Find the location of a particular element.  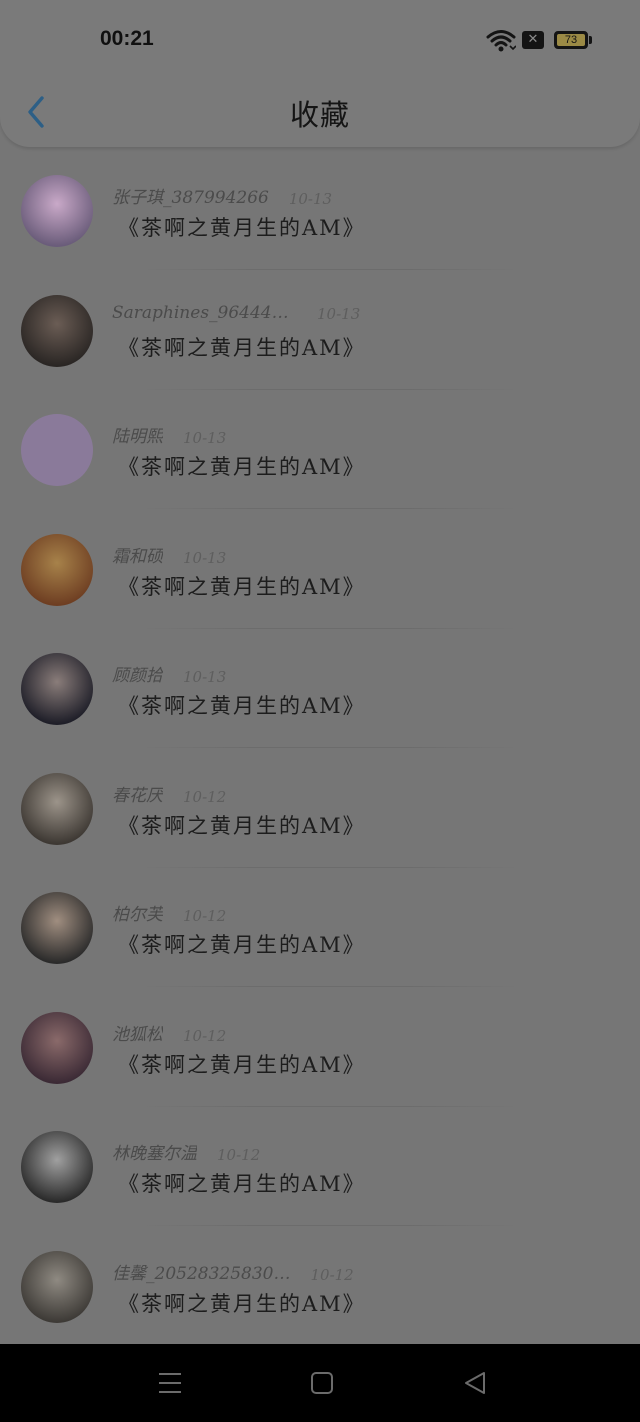

list-item: 顾颜拾 10-13 《茶啊之黄月生的AM》 is located at coordinates (320, 688).